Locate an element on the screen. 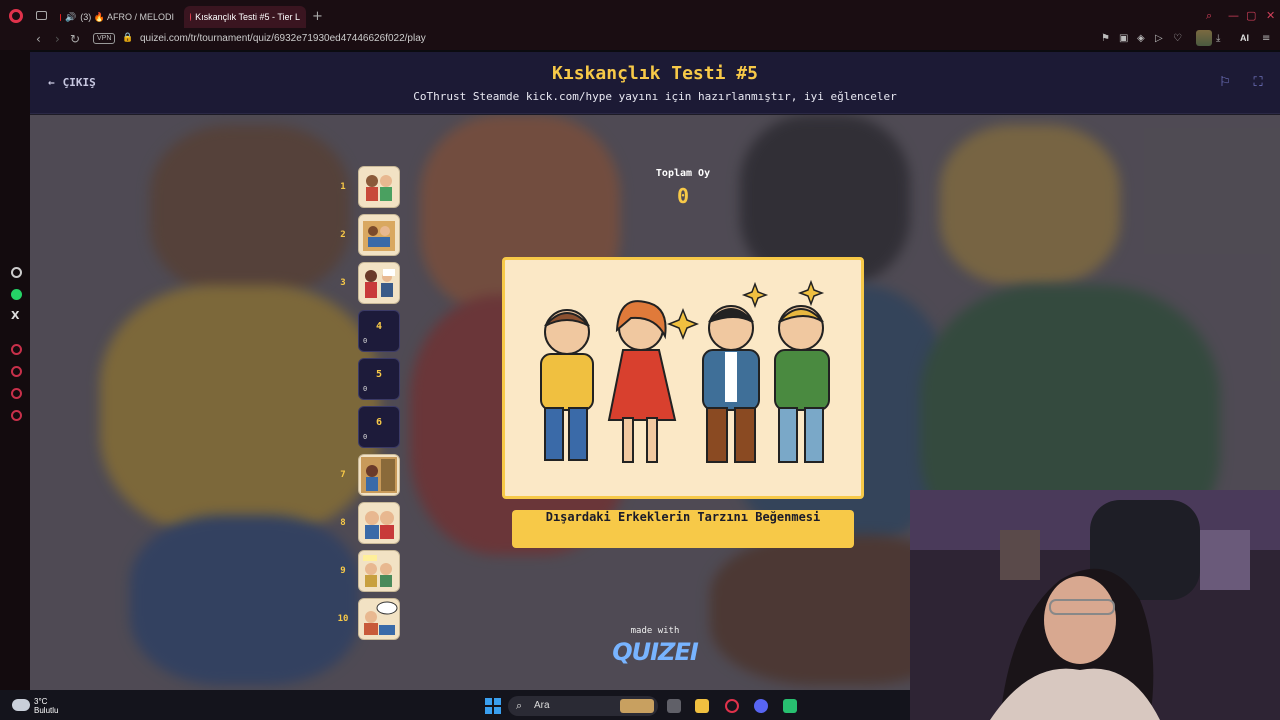 The width and height of the screenshot is (1280, 720). opera-gx-taskbar-icon is located at coordinates (732, 706).